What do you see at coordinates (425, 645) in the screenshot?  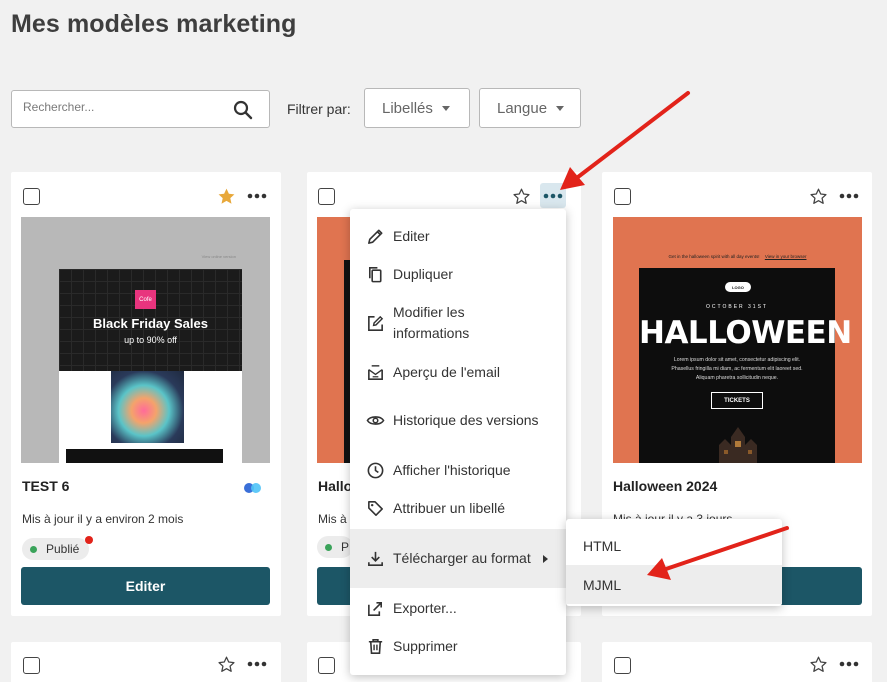 I see `menu-item-label: Supprimer` at bounding box center [425, 645].